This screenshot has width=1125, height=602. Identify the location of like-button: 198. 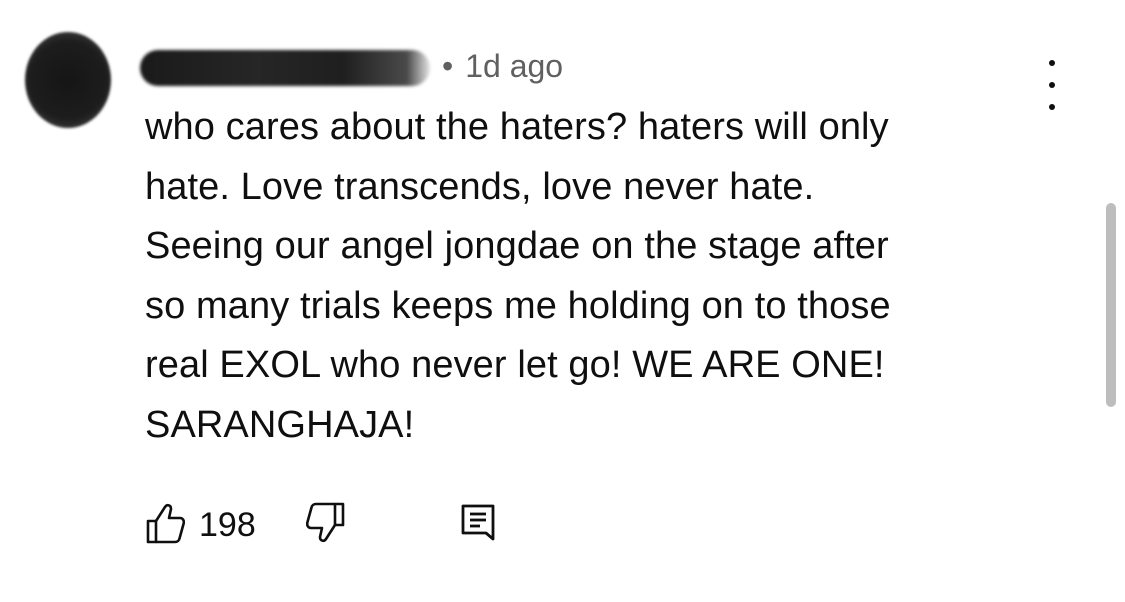
(200, 525).